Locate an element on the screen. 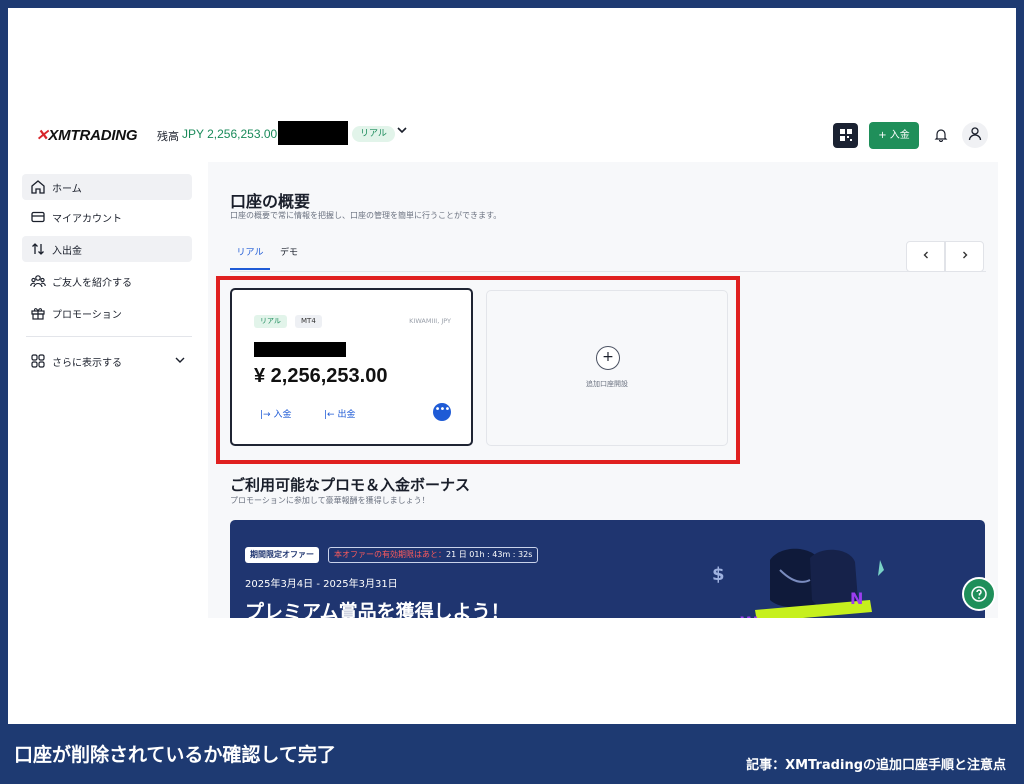 The width and height of the screenshot is (1024, 784). help-icon is located at coordinates (979, 594).